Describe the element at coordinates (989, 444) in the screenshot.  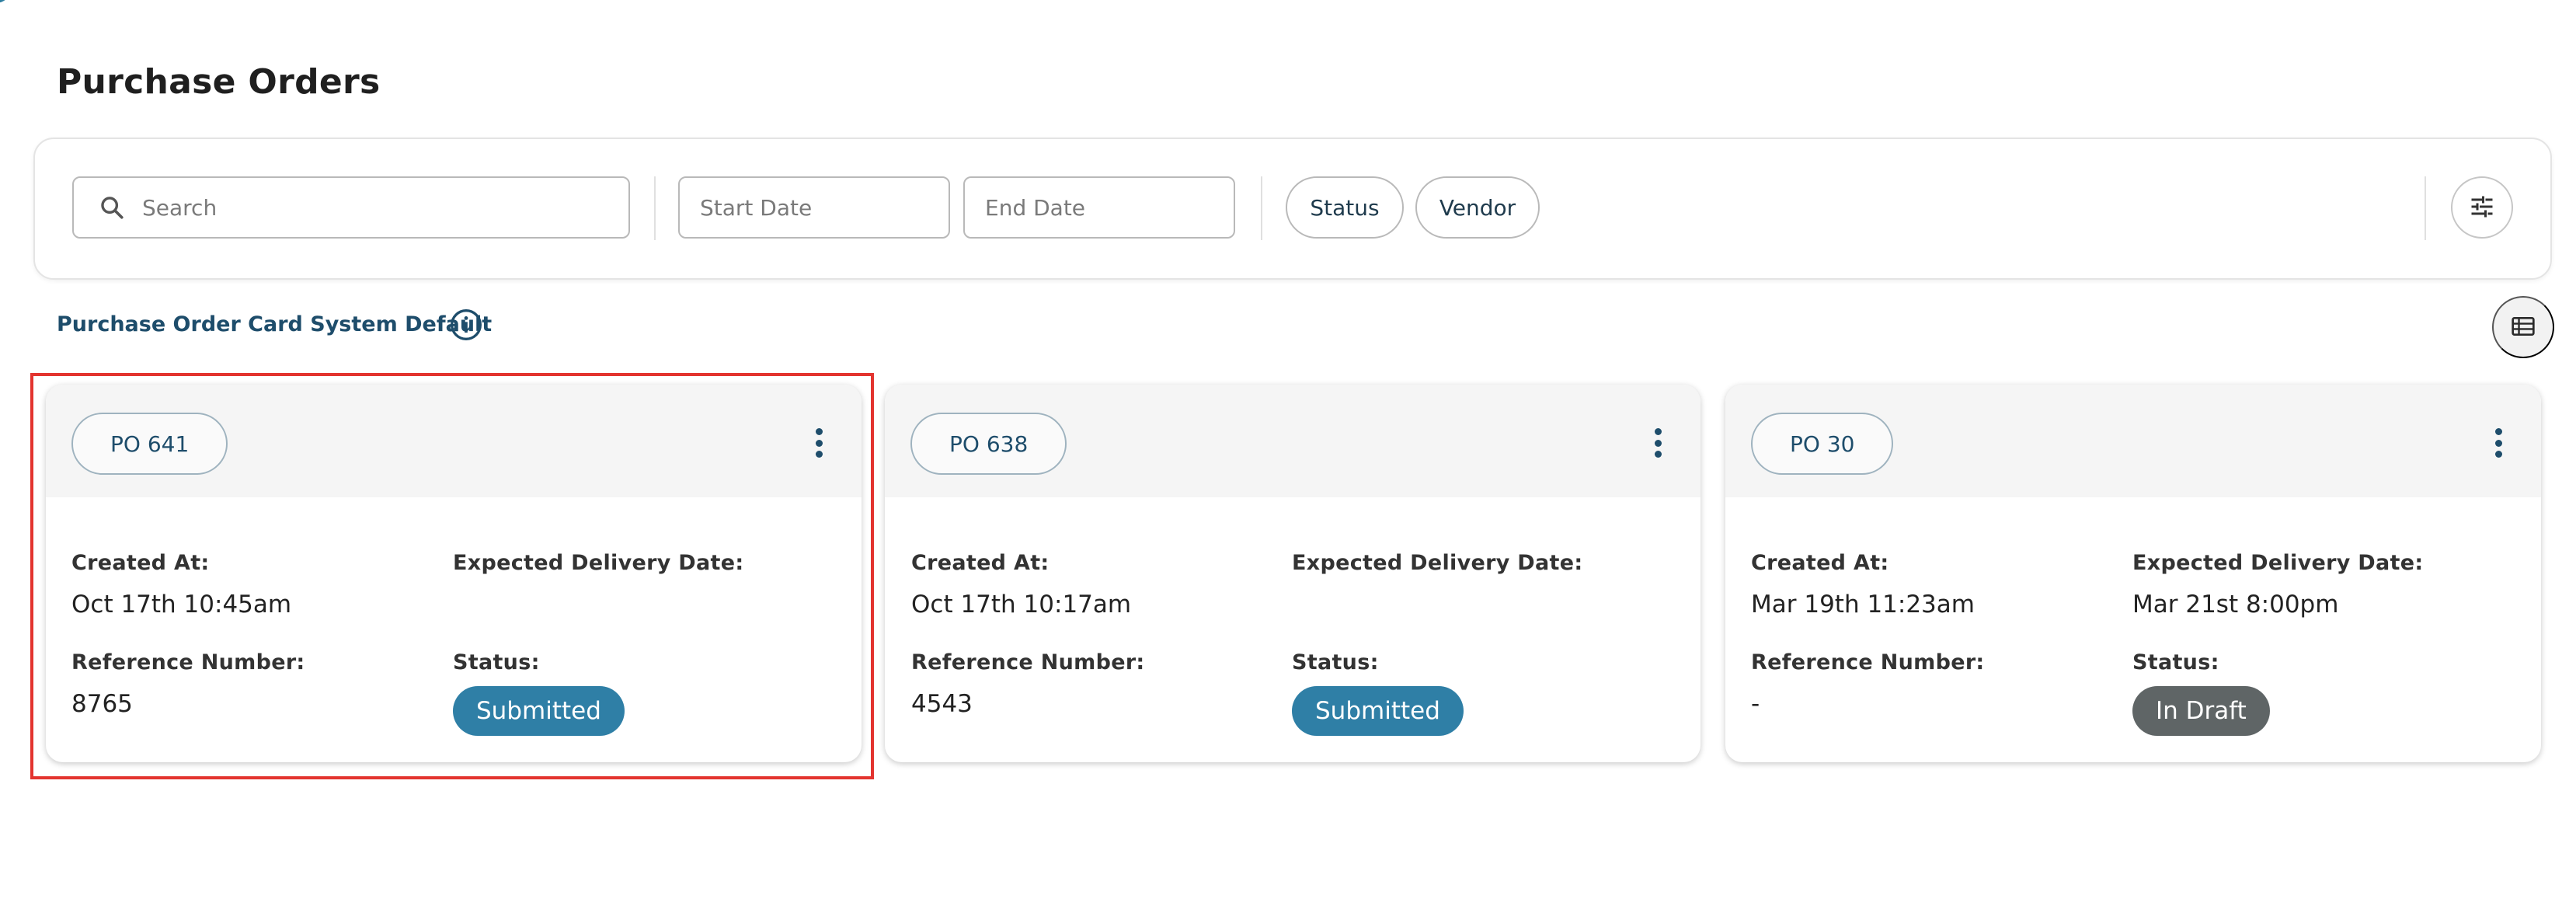
I see `po-number-chip: PO 638` at that location.